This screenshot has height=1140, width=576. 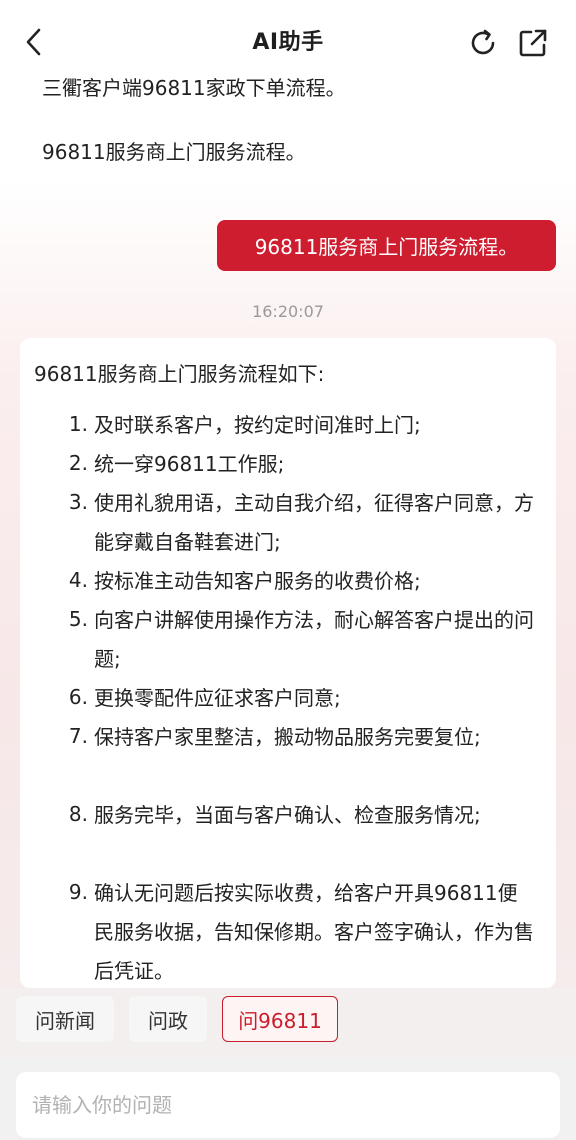 What do you see at coordinates (288, 36) in the screenshot?
I see `app-header: AI助手` at bounding box center [288, 36].